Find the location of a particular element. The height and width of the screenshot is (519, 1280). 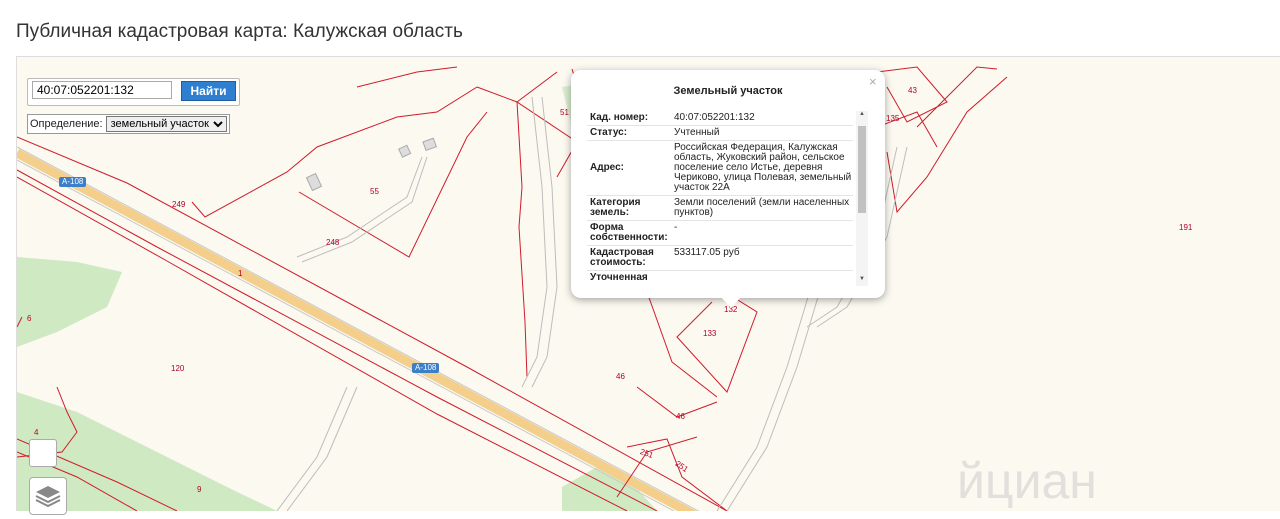

popup-title: Земельный участок is located at coordinates (728, 91).